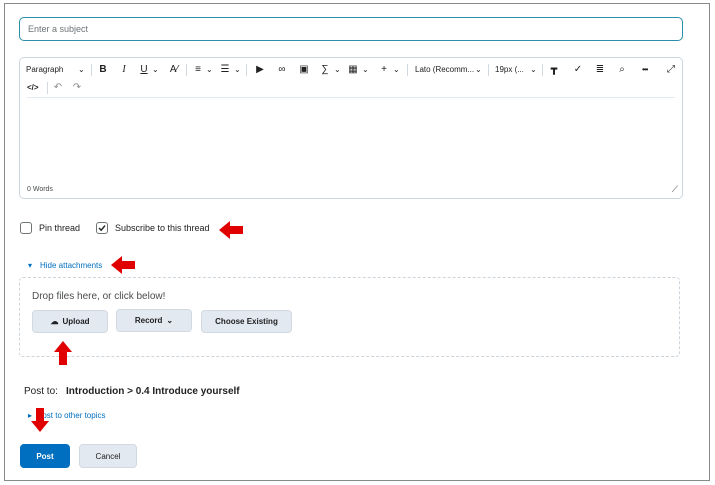 The height and width of the screenshot is (485, 715). I want to click on paragraph-format-select: Paragraph, so click(44, 70).